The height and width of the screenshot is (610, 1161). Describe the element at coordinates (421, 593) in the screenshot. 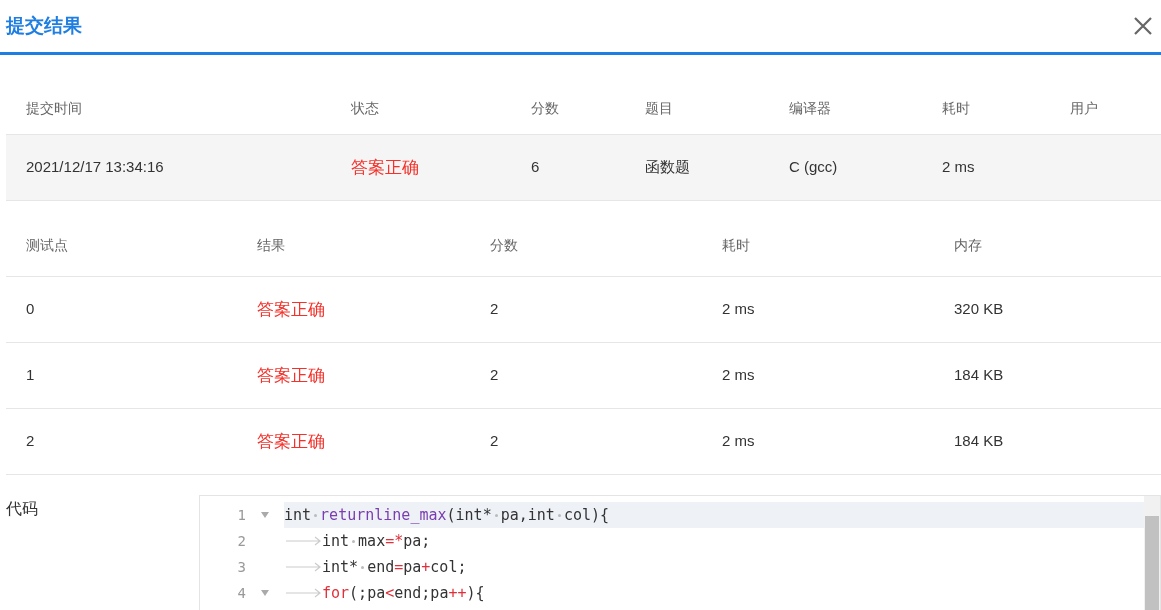

I see `code-text: end;pa` at that location.